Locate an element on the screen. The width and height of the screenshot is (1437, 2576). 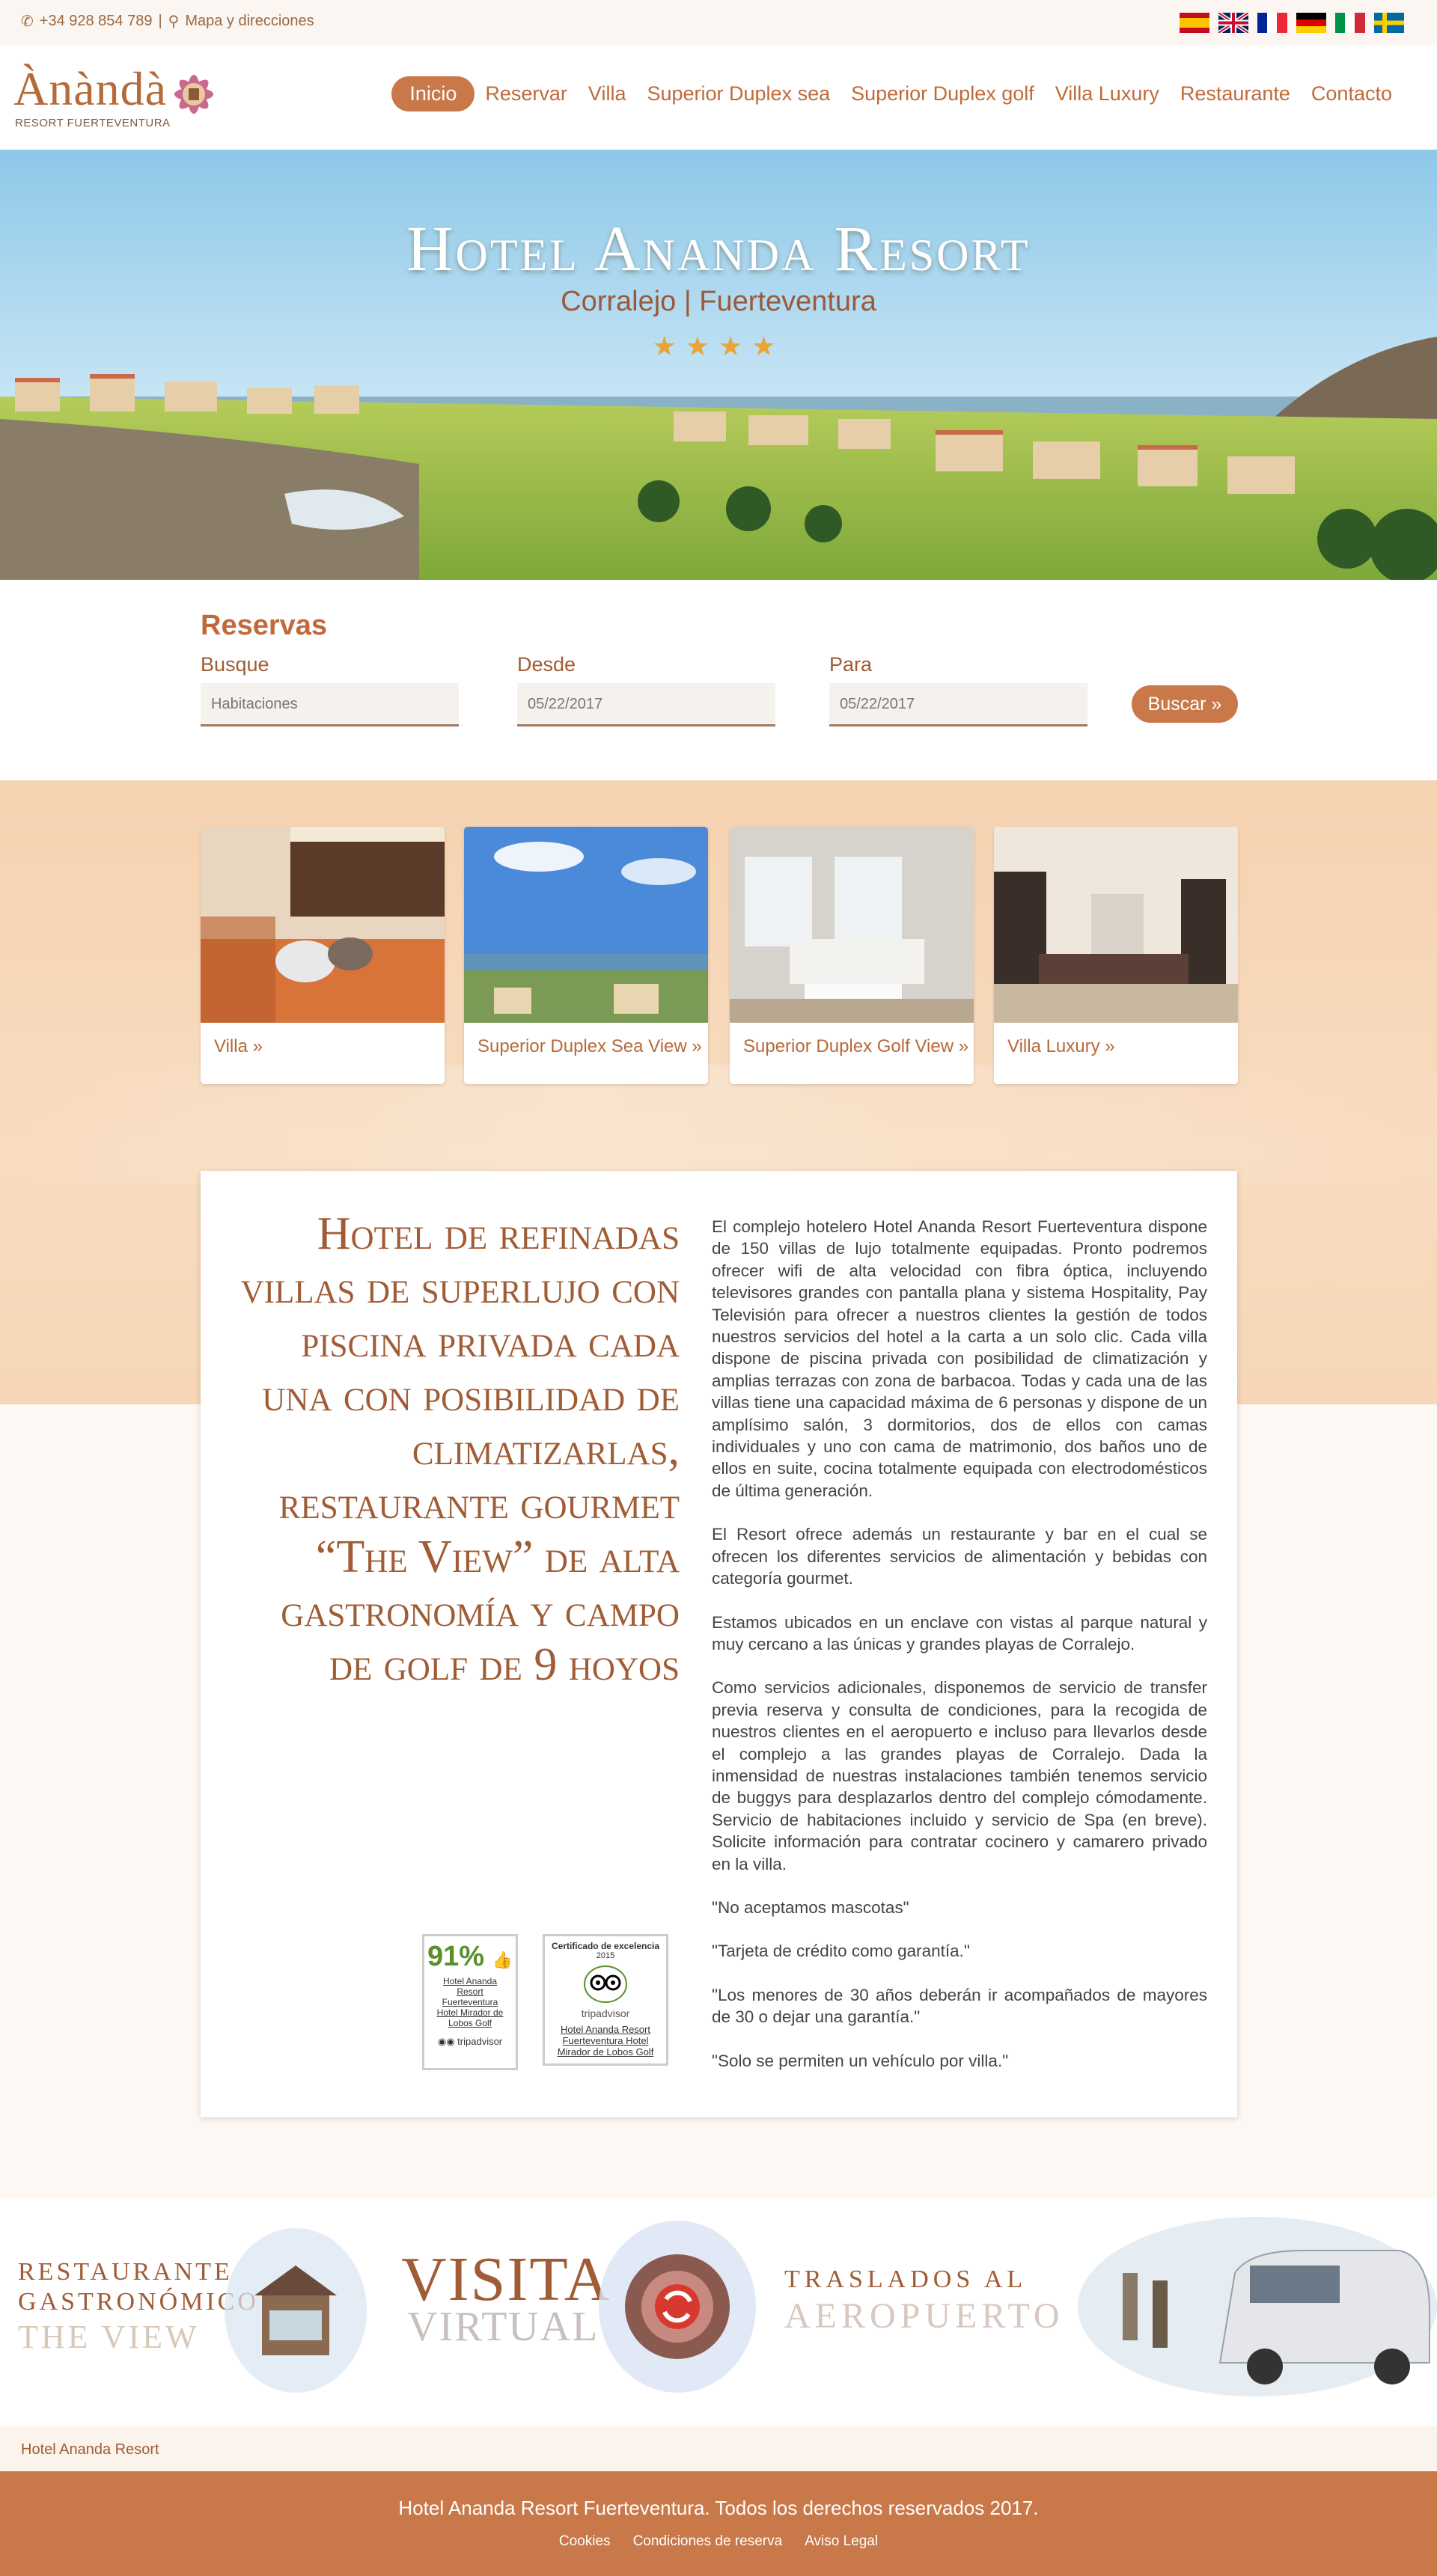
phone-link: +34 928 854 789 is located at coordinates (96, 21).